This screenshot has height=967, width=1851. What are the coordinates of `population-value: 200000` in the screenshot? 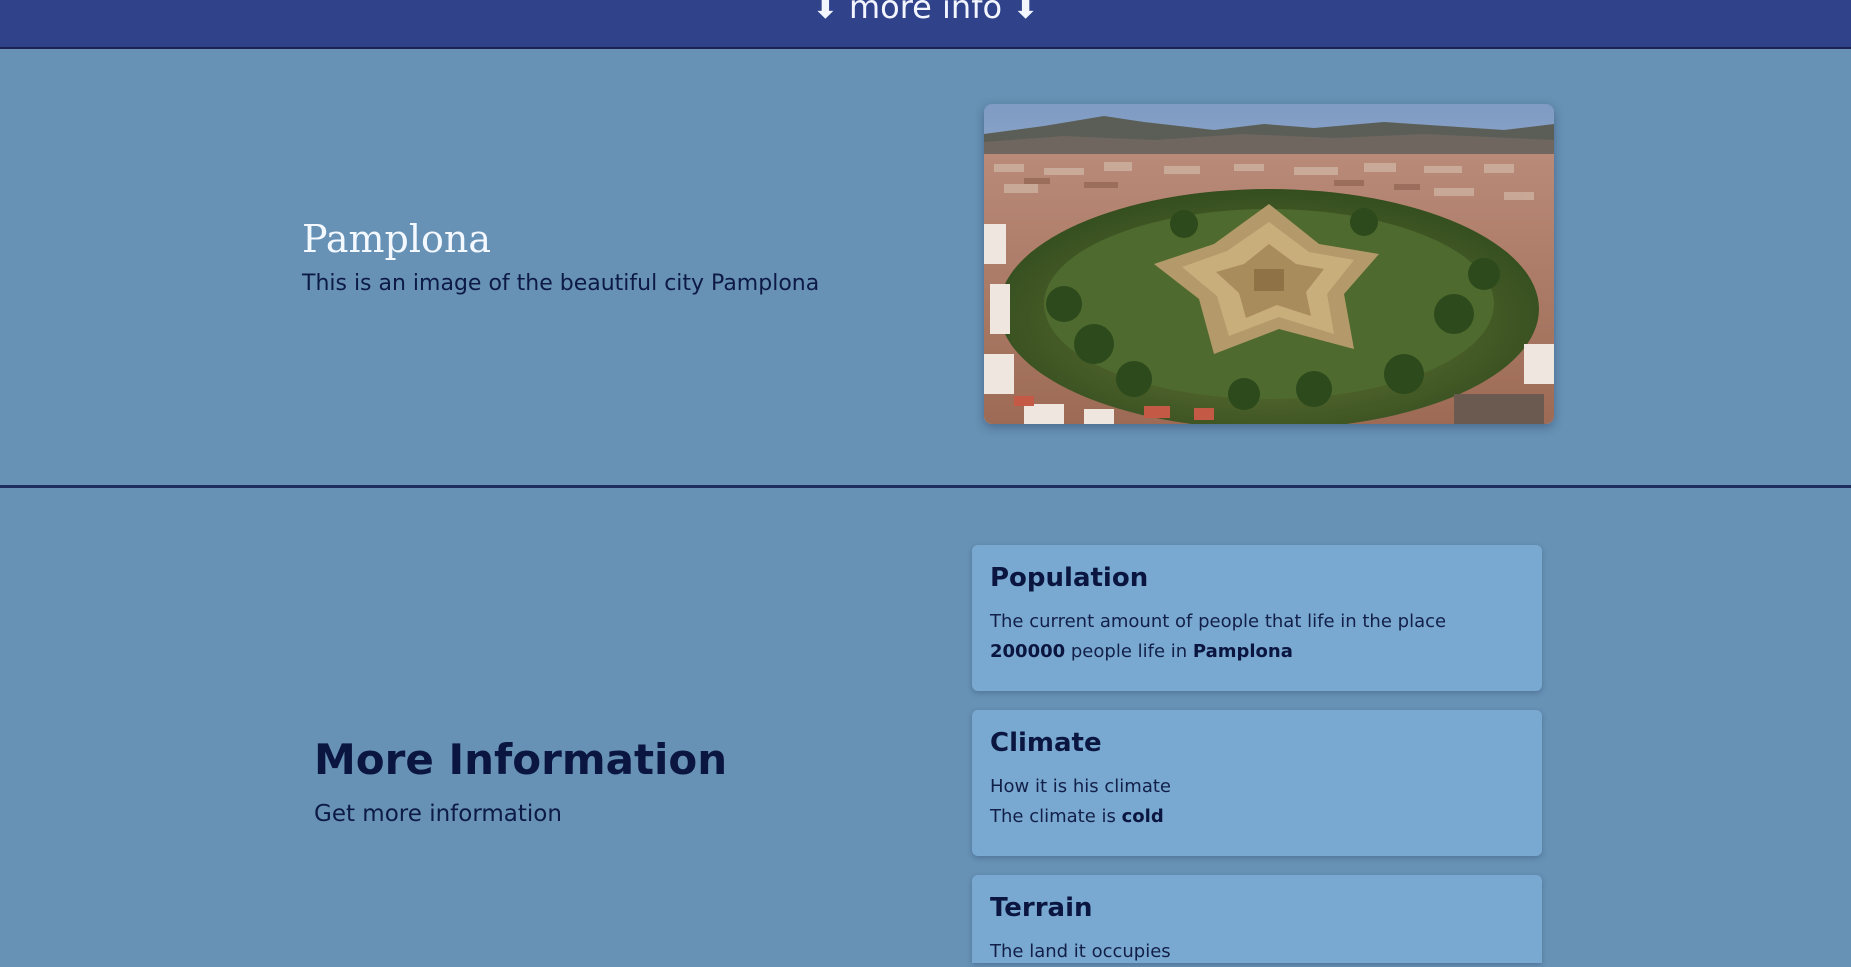 It's located at (1028, 651).